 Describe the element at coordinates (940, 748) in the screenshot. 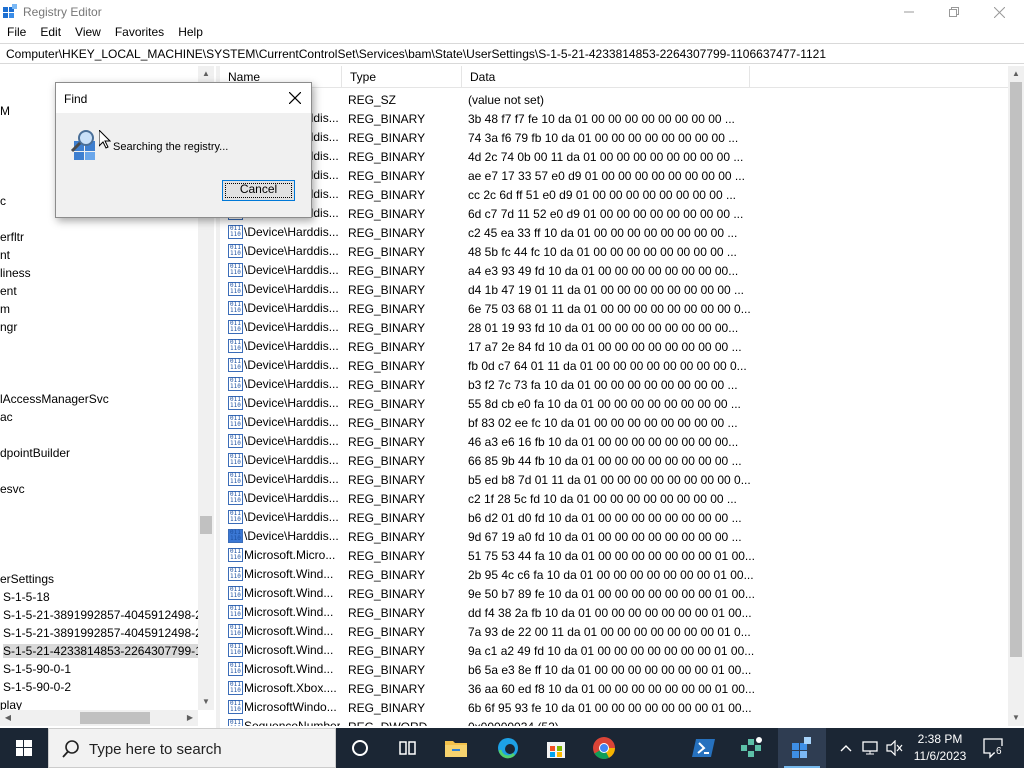

I see `taskbar-clock: 2:38 PM 11/6/2023` at that location.